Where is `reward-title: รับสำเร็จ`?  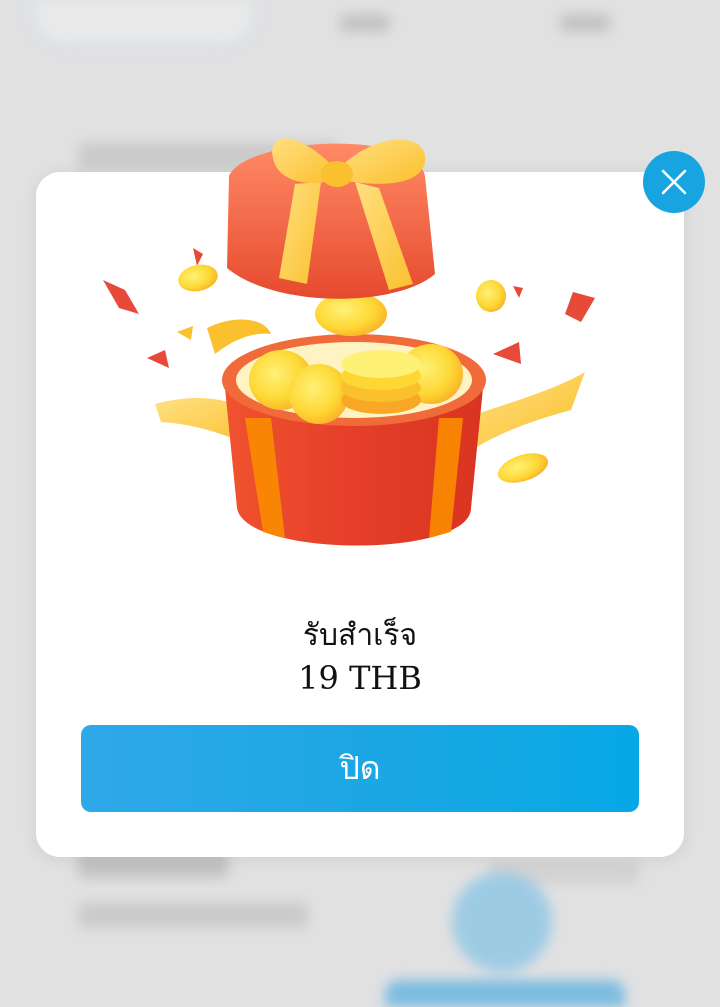 reward-title: รับสำเร็จ is located at coordinates (360, 635).